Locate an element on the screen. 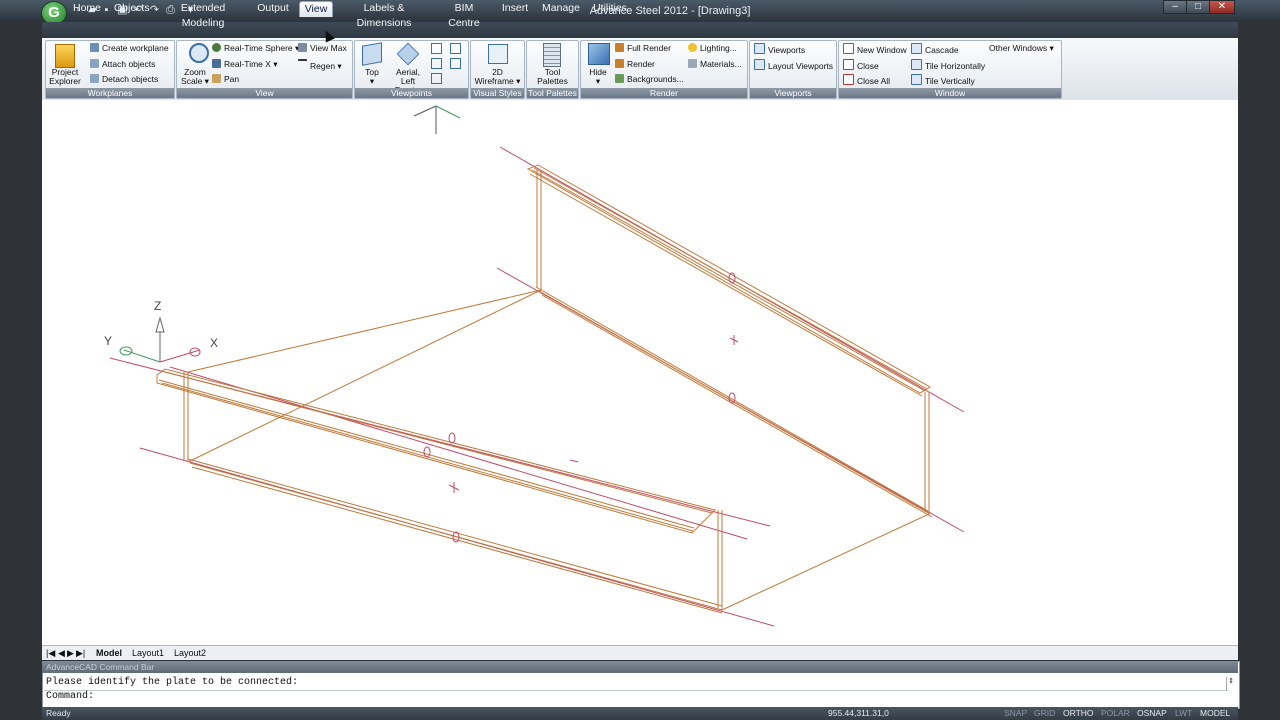  status-bar is located at coordinates (640, 713).